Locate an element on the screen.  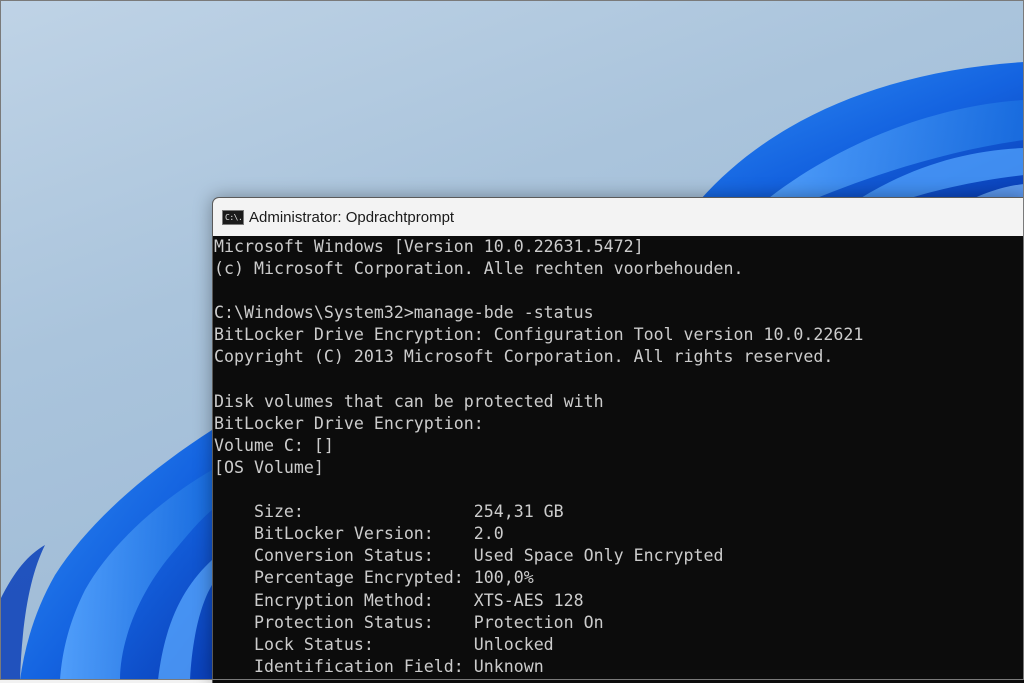
console-line: Size: 254,31 GB is located at coordinates (389, 512).